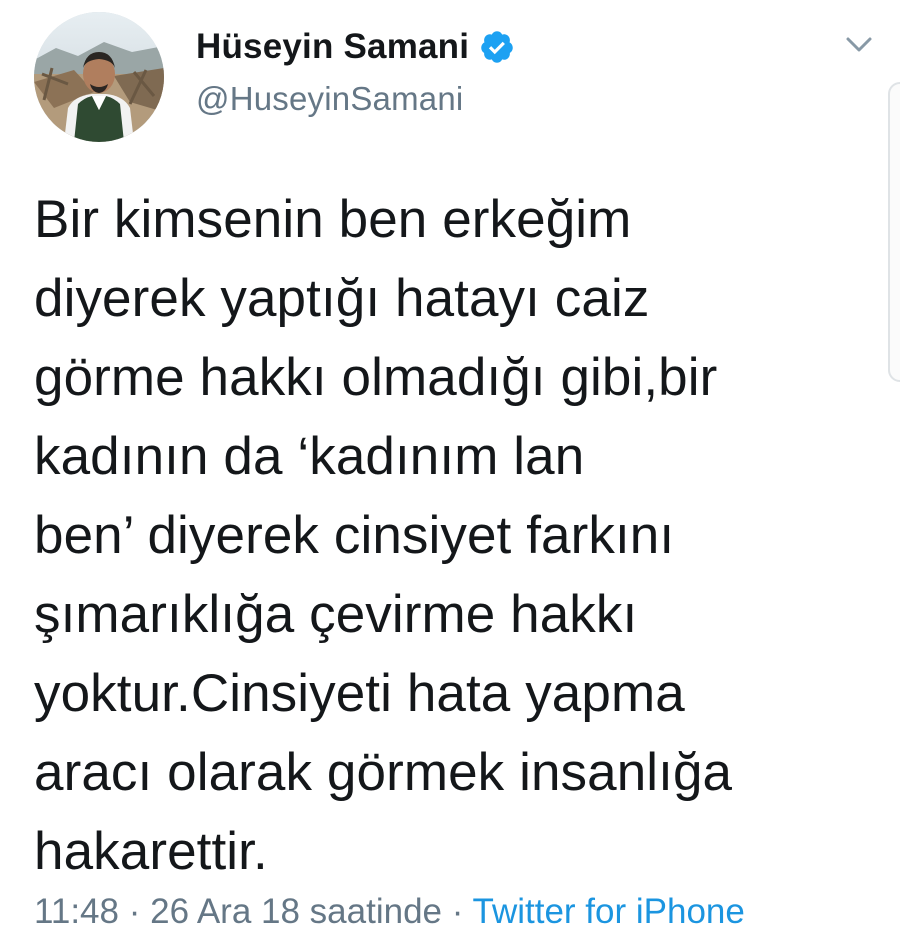 The width and height of the screenshot is (900, 952). I want to click on tweet-date: 26 Ara 18 saatinde, so click(296, 911).